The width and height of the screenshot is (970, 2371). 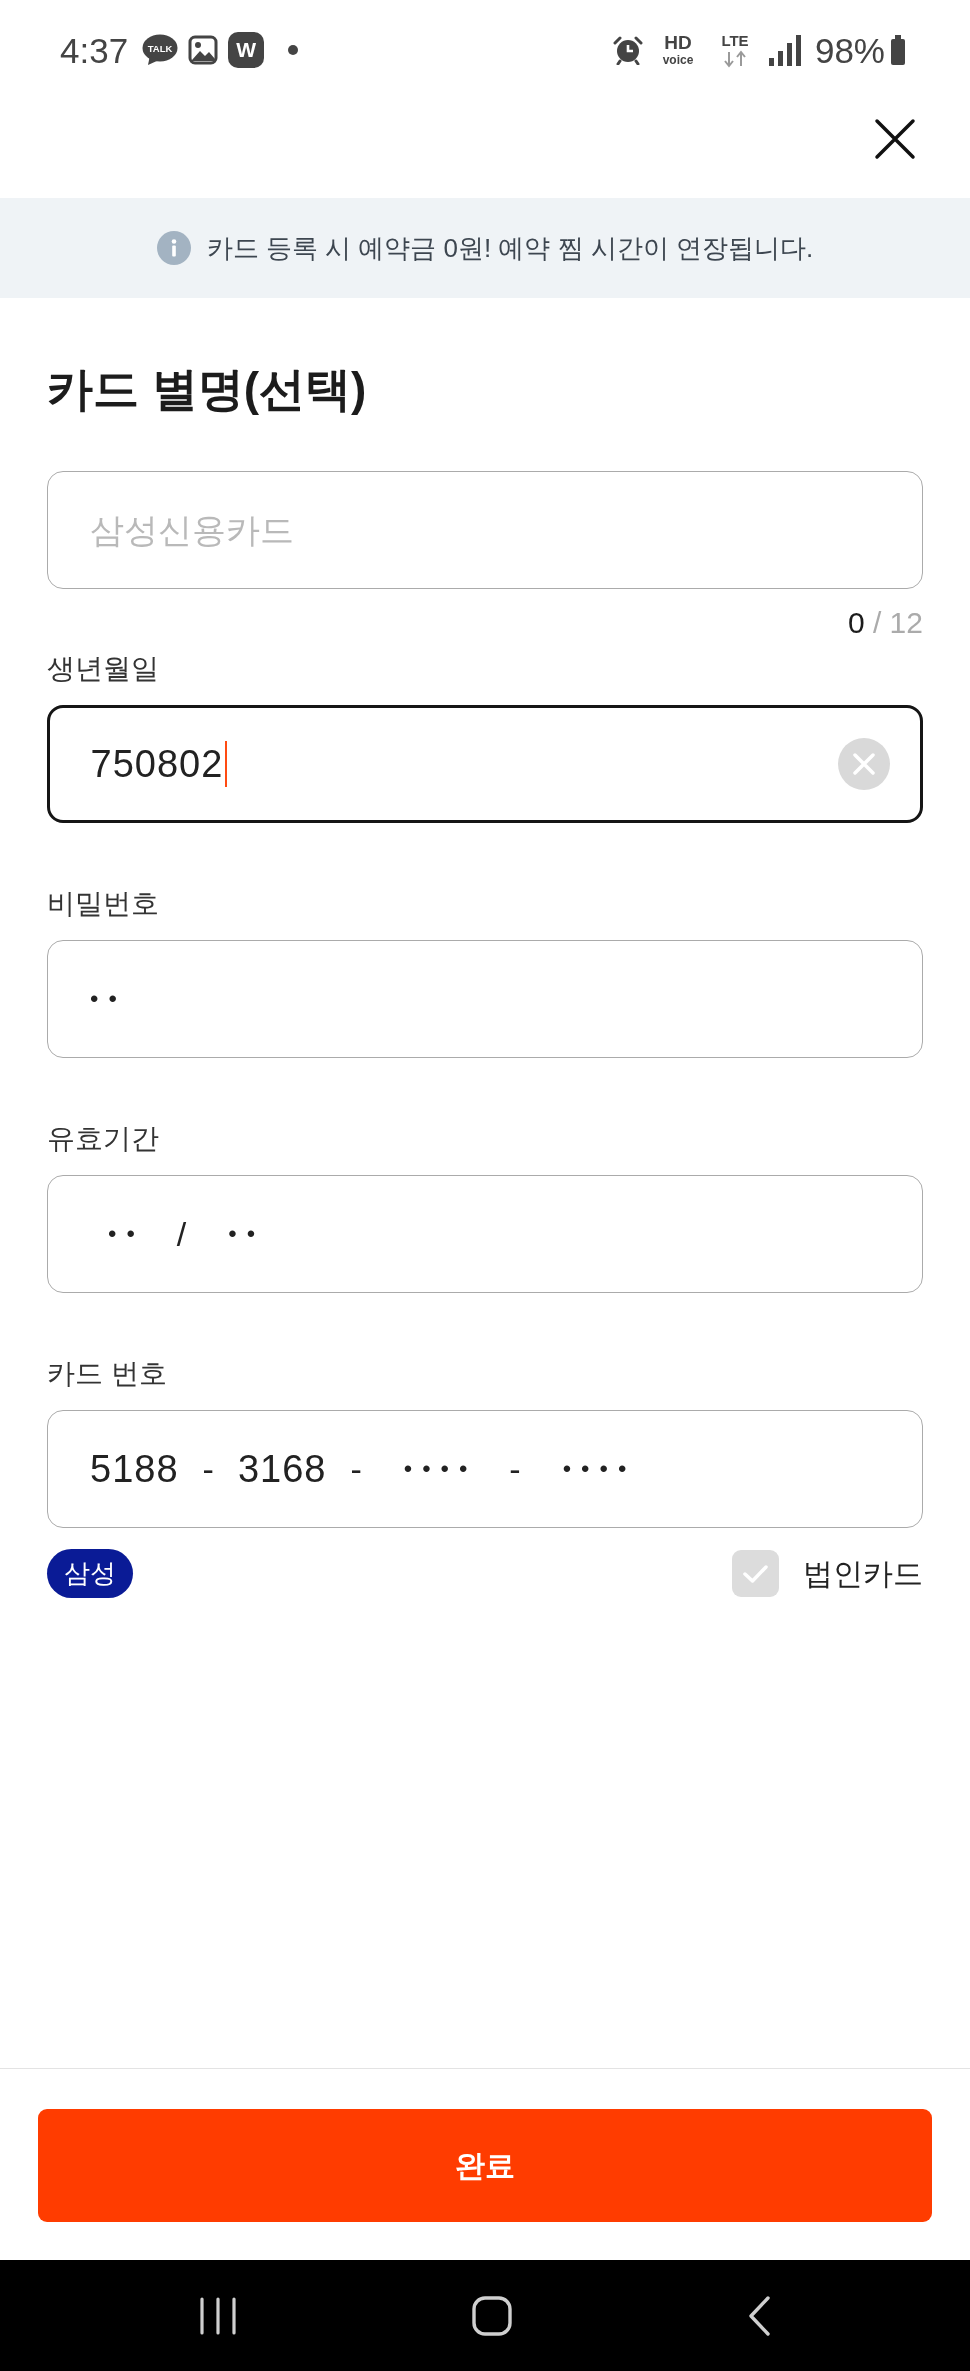 I want to click on app-icon: W, so click(x=246, y=50).